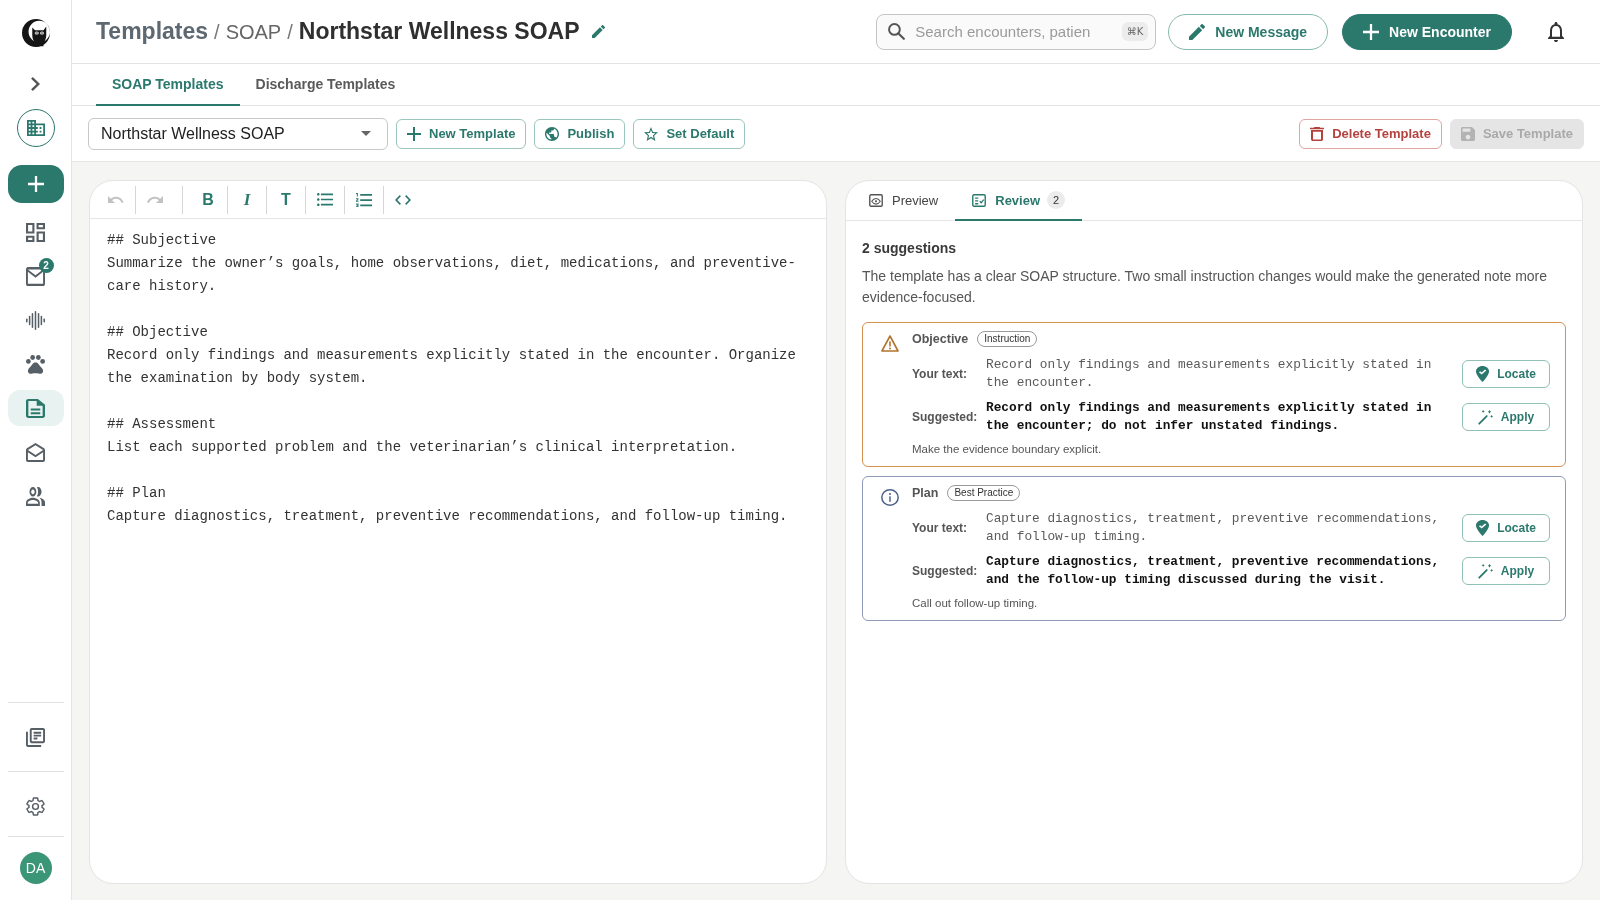  I want to click on suggestion-note: Make the evidence boundary explicit., so click(1007, 449).